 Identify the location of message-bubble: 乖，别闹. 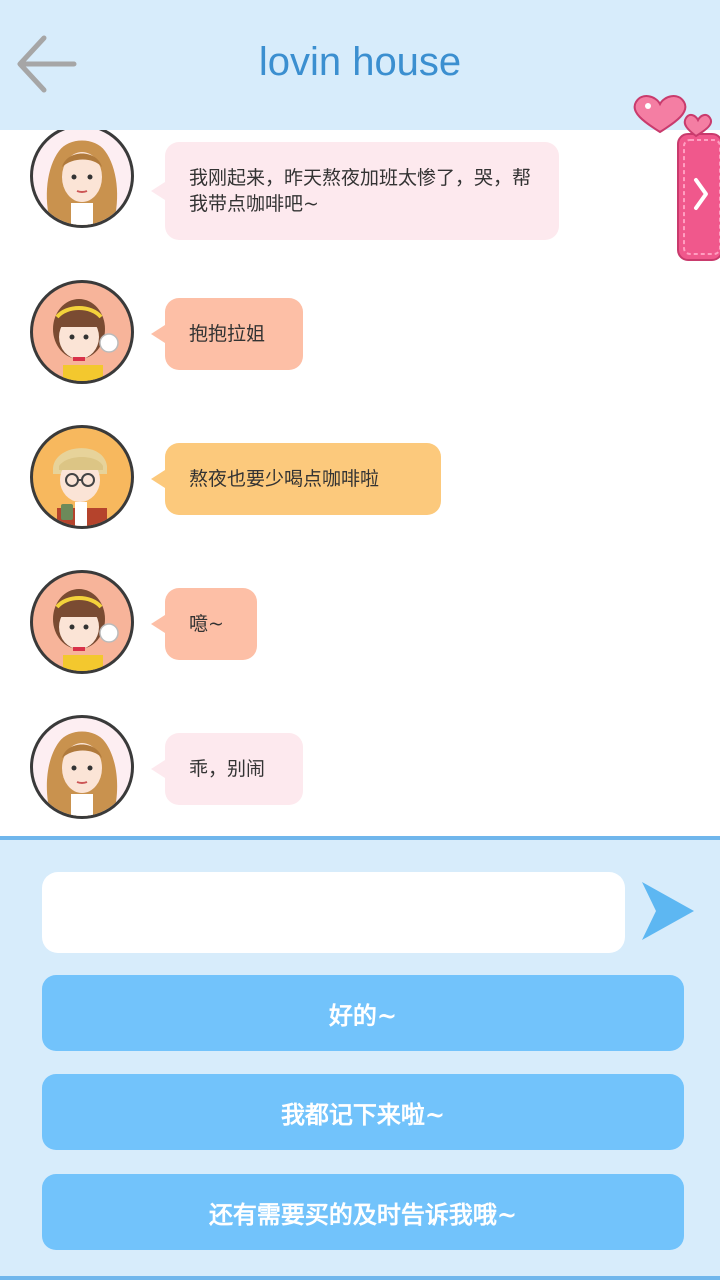
(227, 769).